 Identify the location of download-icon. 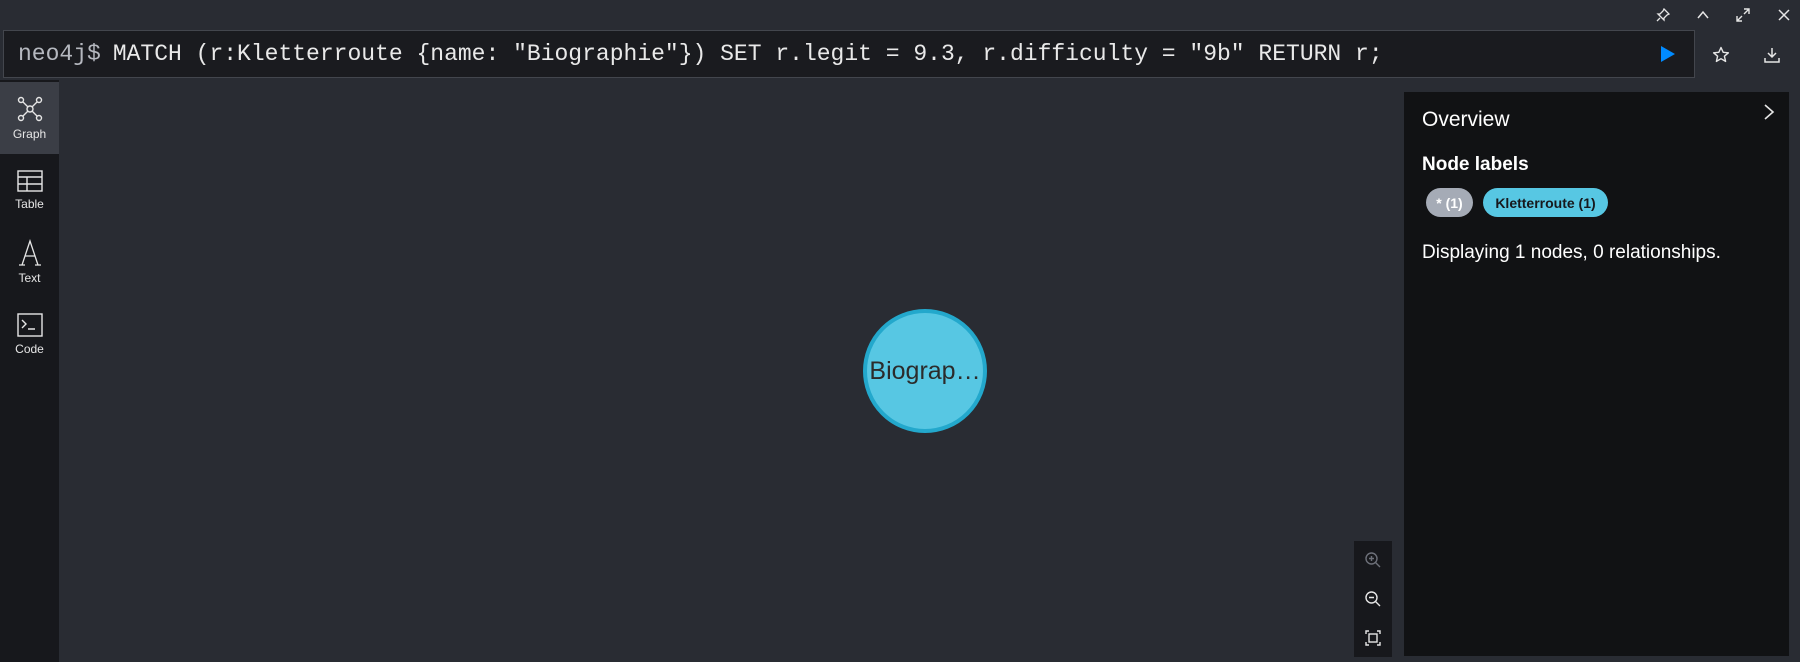
(1772, 55).